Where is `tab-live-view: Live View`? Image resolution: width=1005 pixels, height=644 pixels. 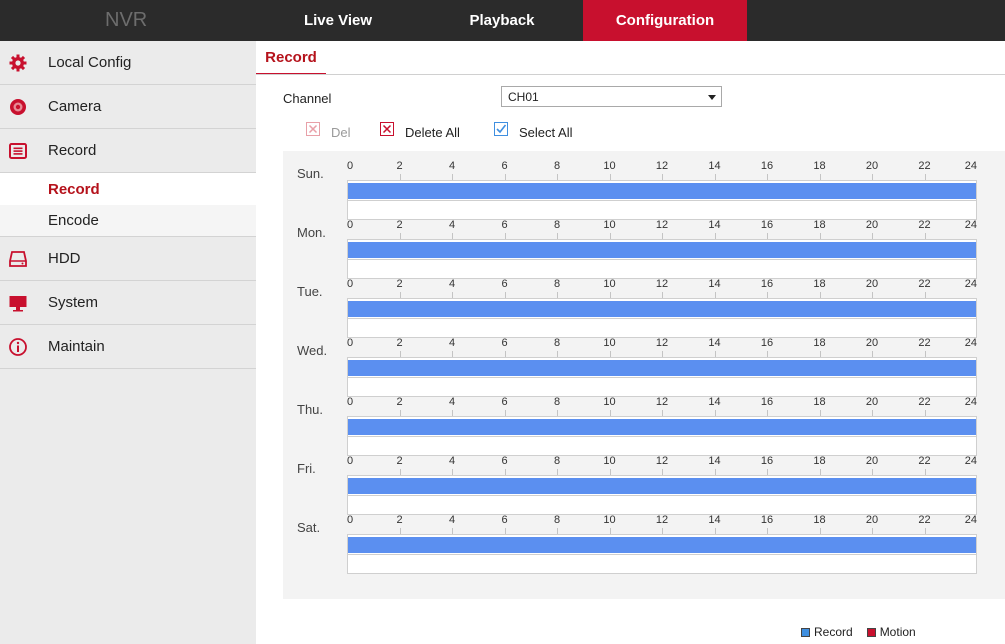 tab-live-view: Live View is located at coordinates (338, 20).